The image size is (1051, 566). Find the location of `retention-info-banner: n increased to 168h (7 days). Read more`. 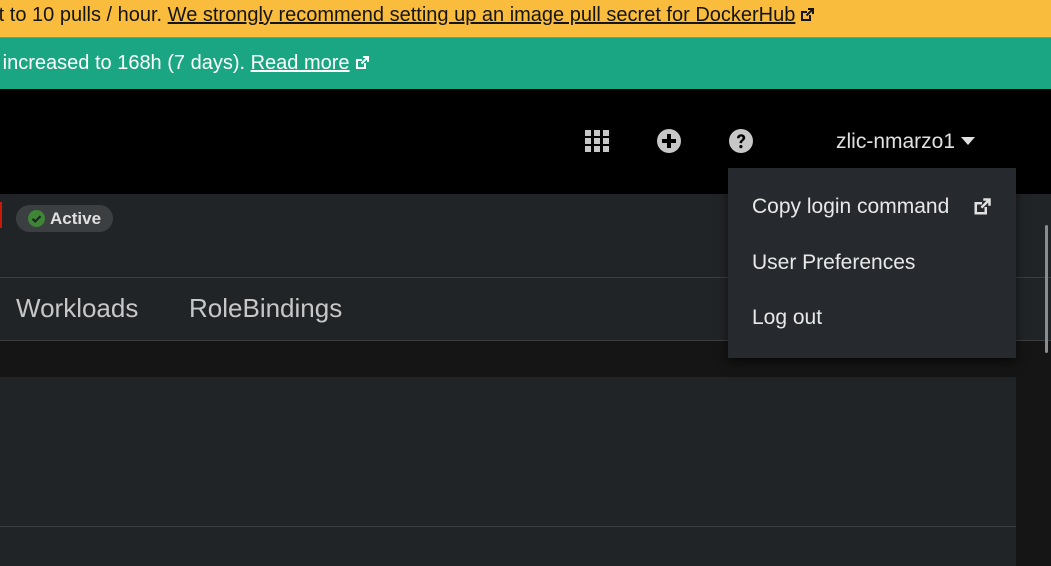

retention-info-banner: n increased to 168h (7 days). Read more is located at coordinates (525, 63).